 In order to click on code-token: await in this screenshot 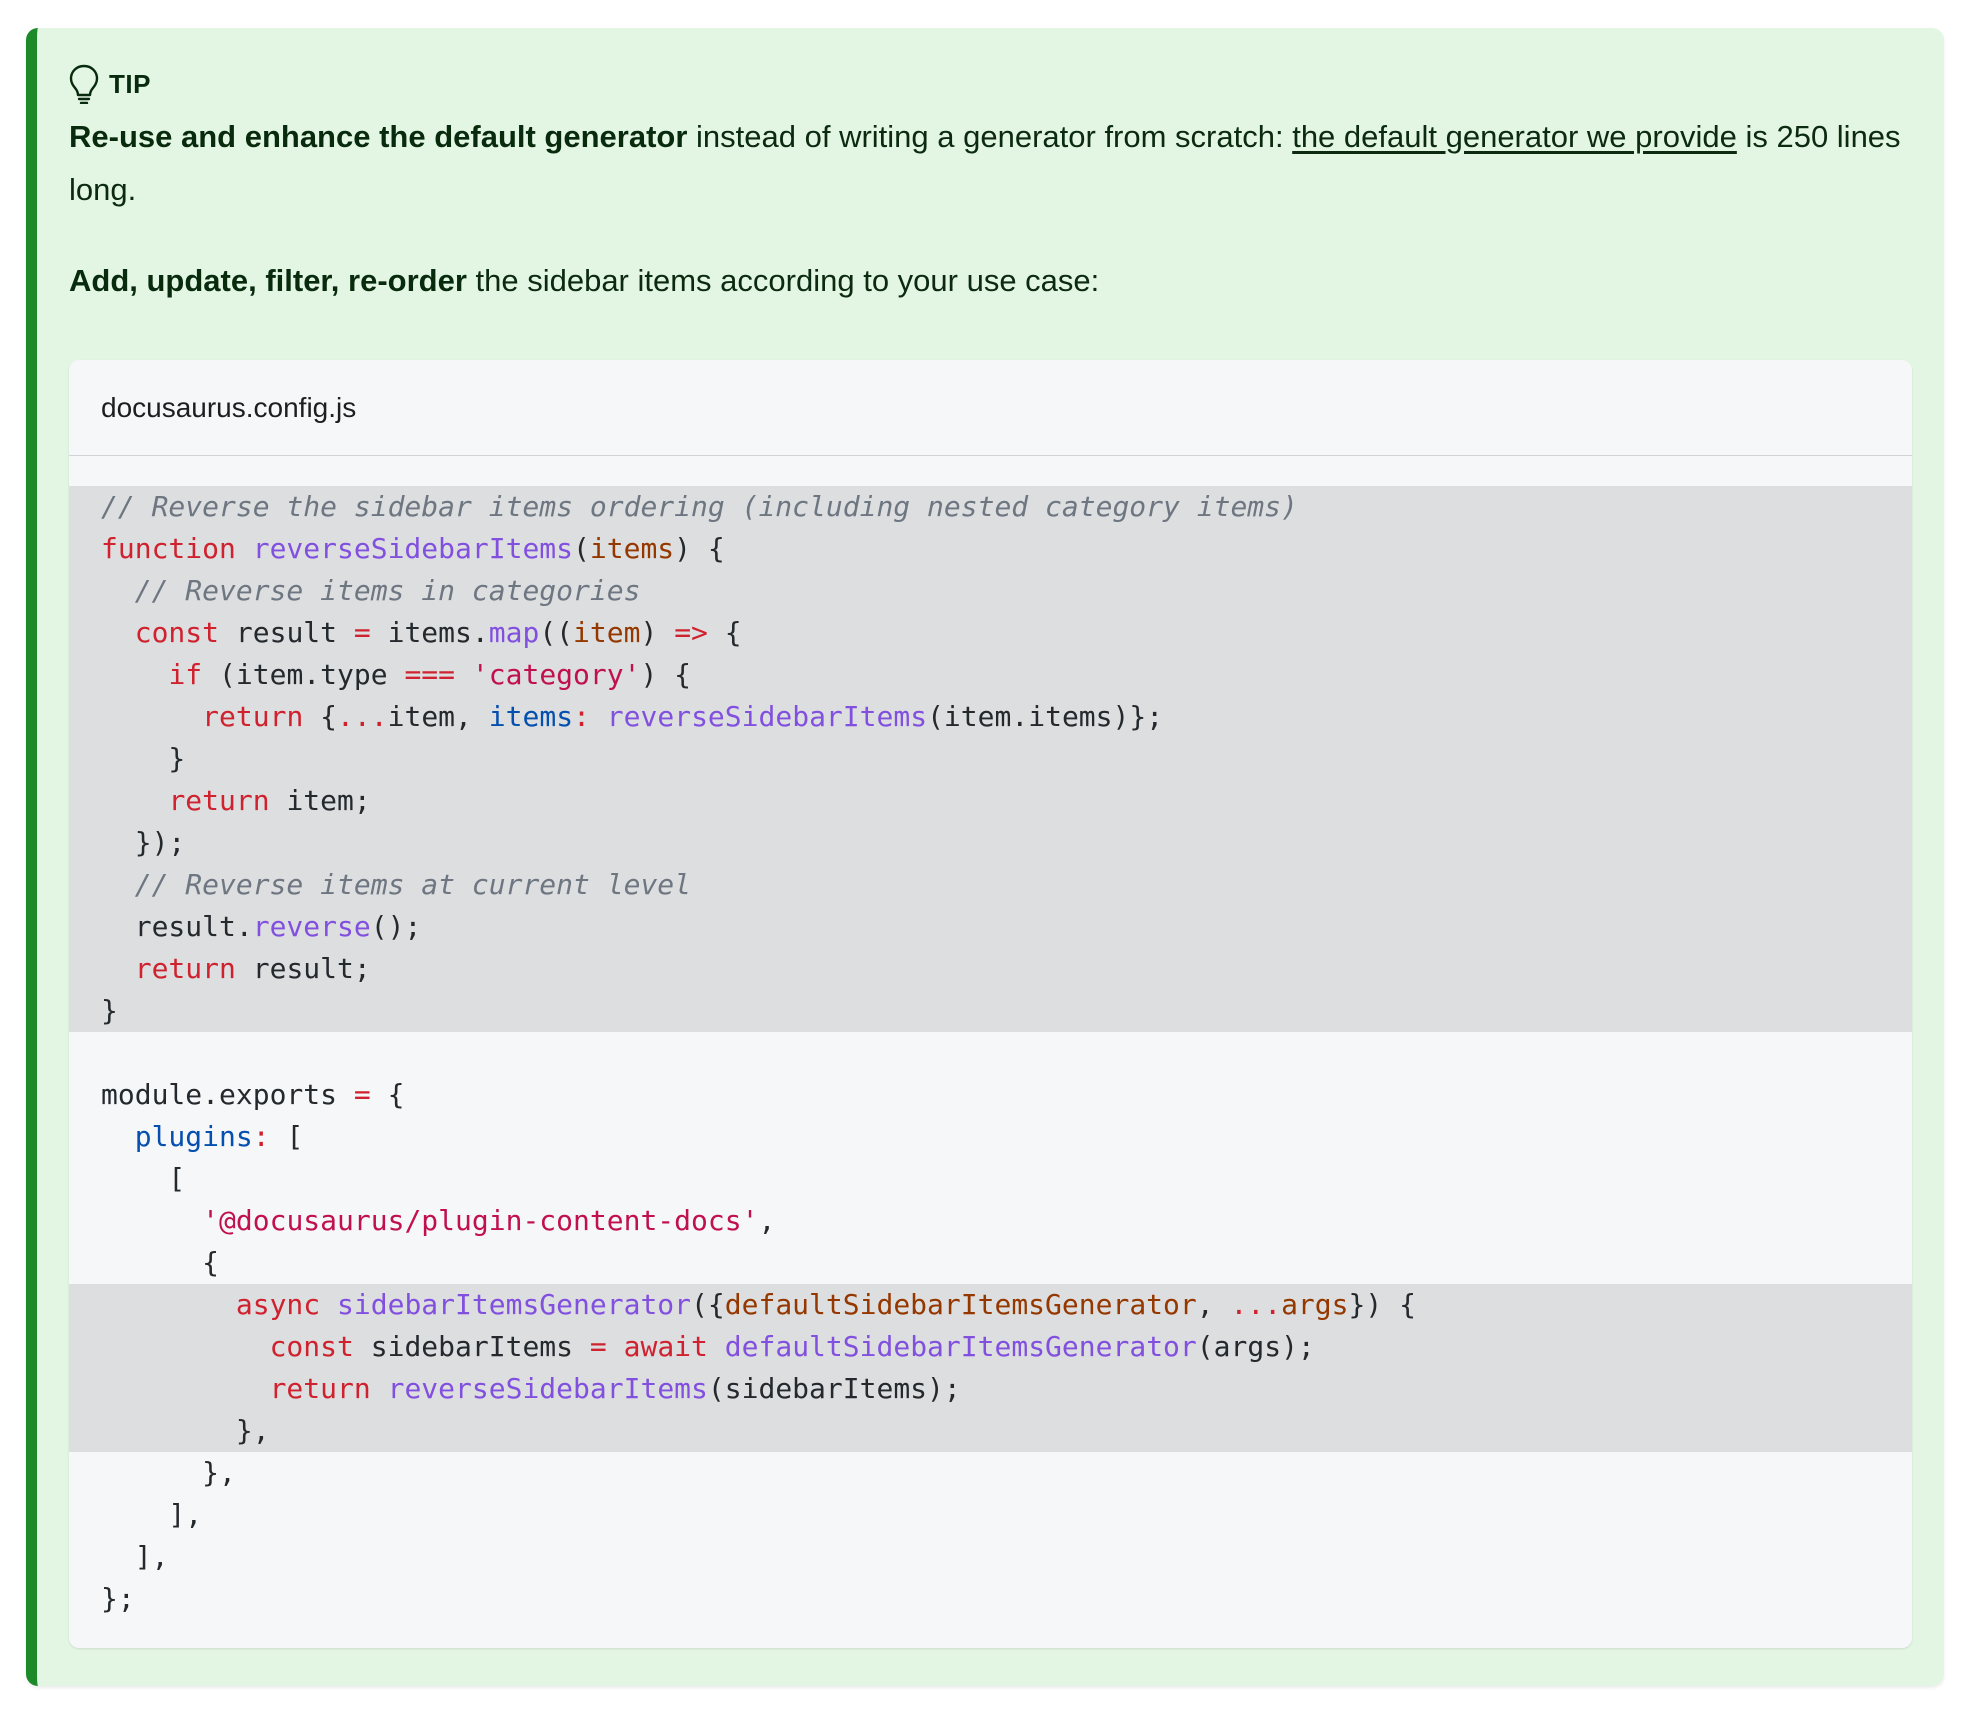, I will do `click(665, 1346)`.